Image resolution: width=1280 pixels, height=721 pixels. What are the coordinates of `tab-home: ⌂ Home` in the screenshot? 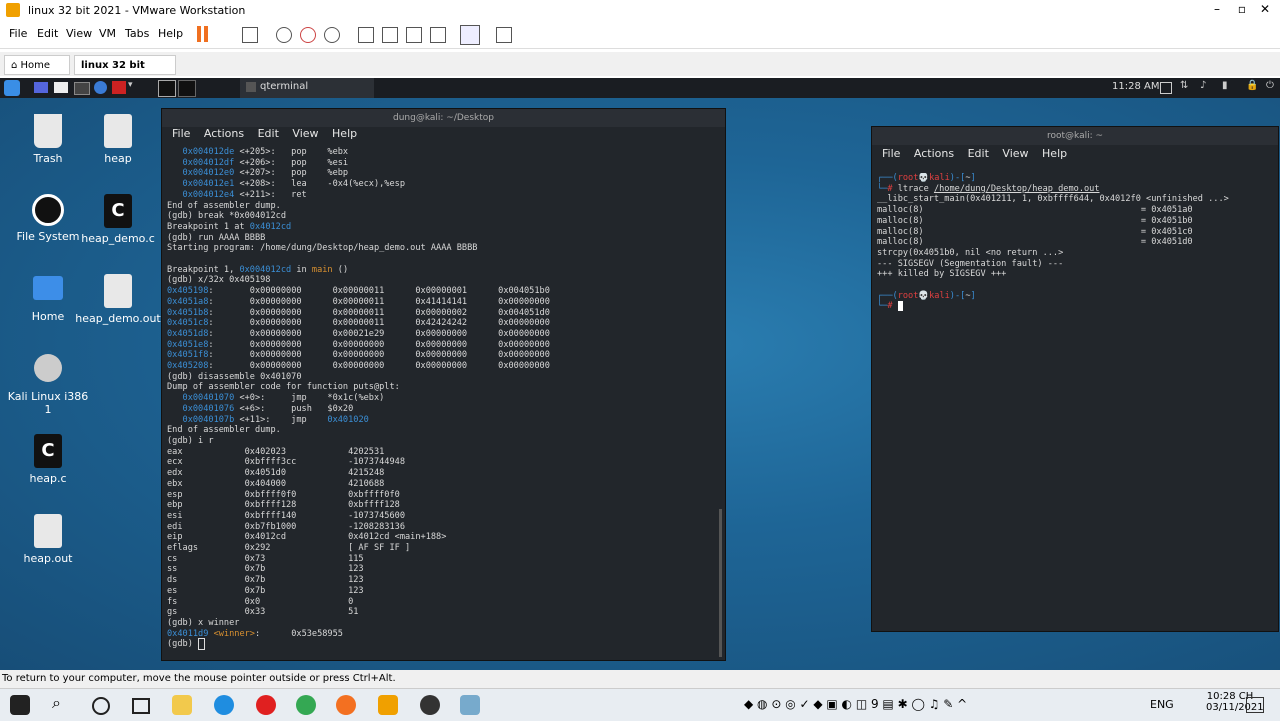 It's located at (37, 65).